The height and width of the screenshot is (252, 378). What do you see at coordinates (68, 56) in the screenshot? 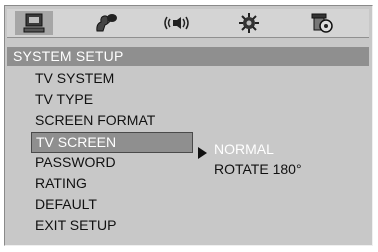
I see `page-title: SYSTEM SETUP` at bounding box center [68, 56].